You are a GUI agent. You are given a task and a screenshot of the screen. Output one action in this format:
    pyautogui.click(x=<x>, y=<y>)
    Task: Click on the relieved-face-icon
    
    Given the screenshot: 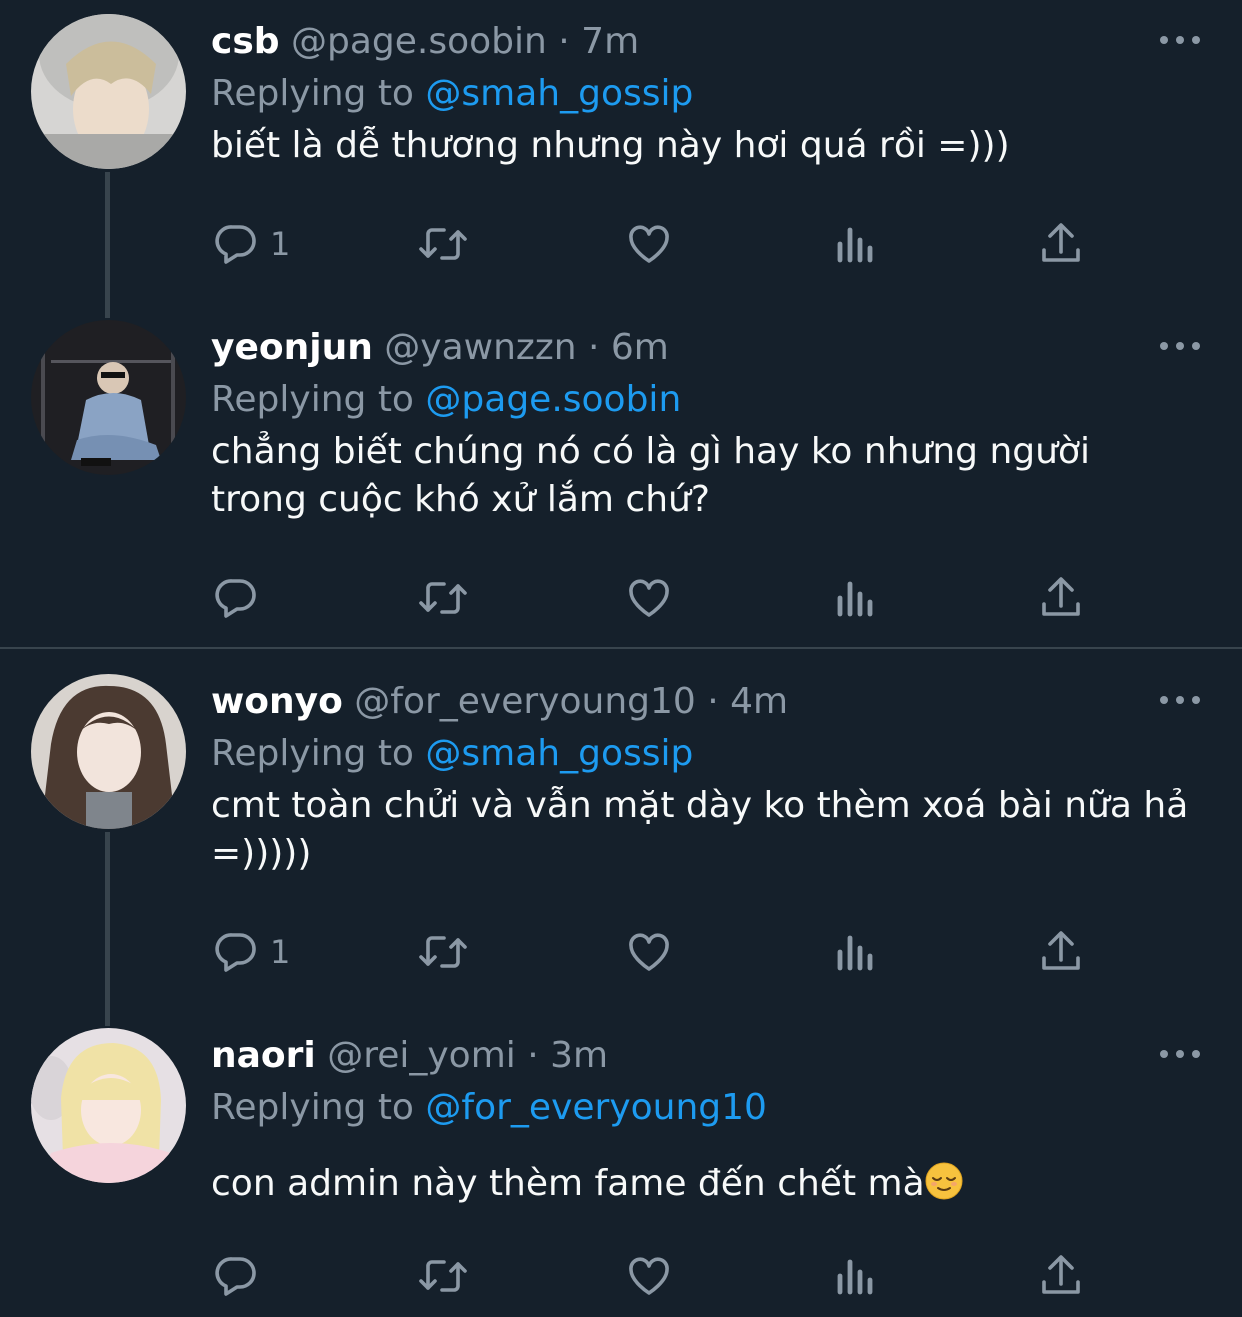 What is the action you would take?
    pyautogui.click(x=944, y=1181)
    